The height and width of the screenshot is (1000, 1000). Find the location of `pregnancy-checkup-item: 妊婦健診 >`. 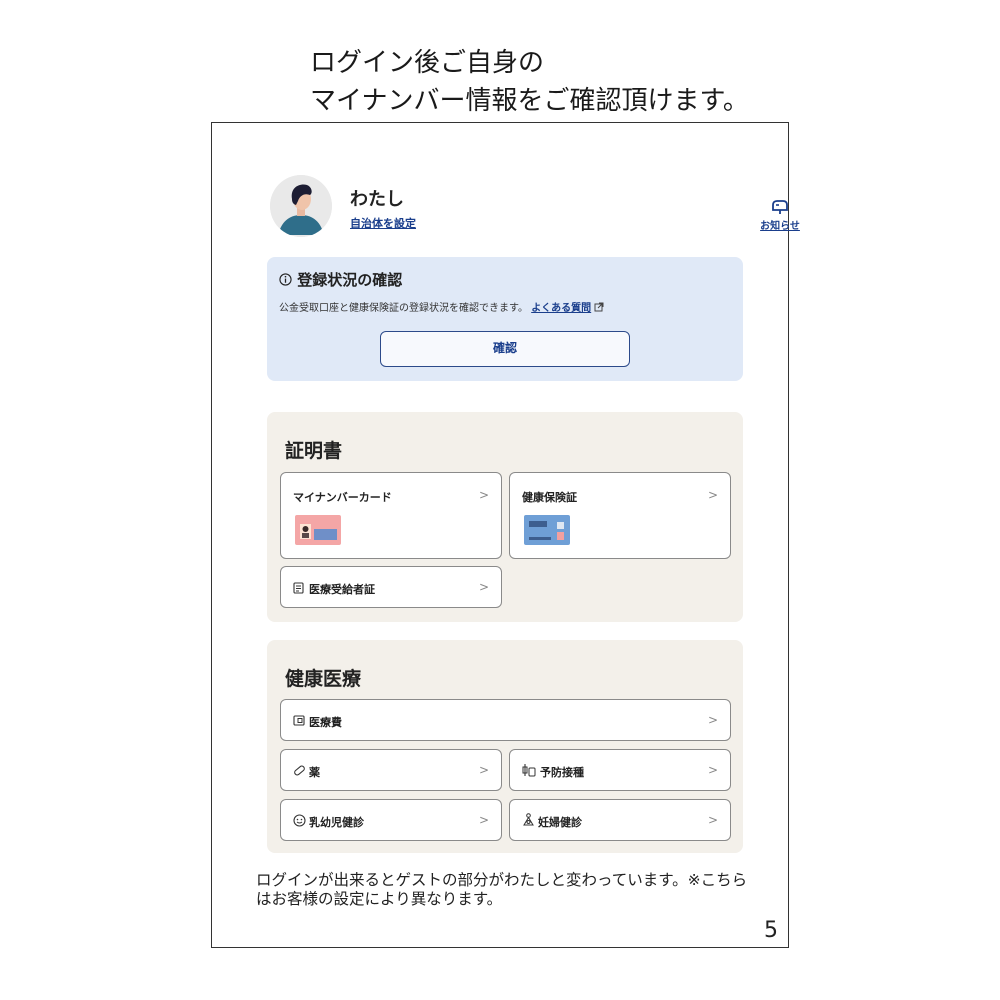

pregnancy-checkup-item: 妊婦健診 > is located at coordinates (620, 820).